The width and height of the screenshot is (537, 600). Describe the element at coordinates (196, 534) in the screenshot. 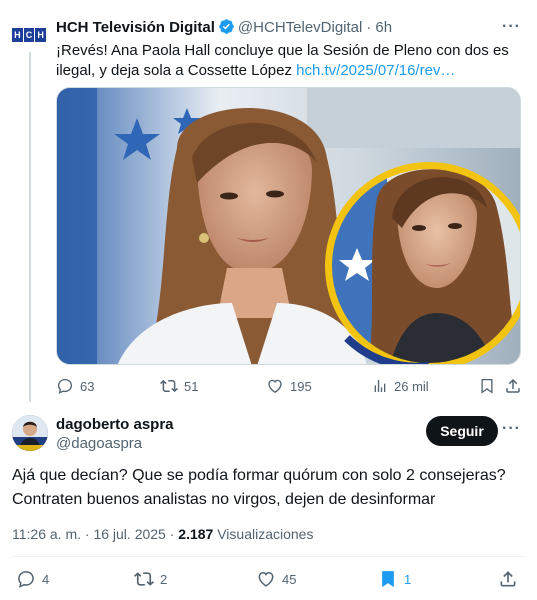

I see `views-number: 2.187` at that location.